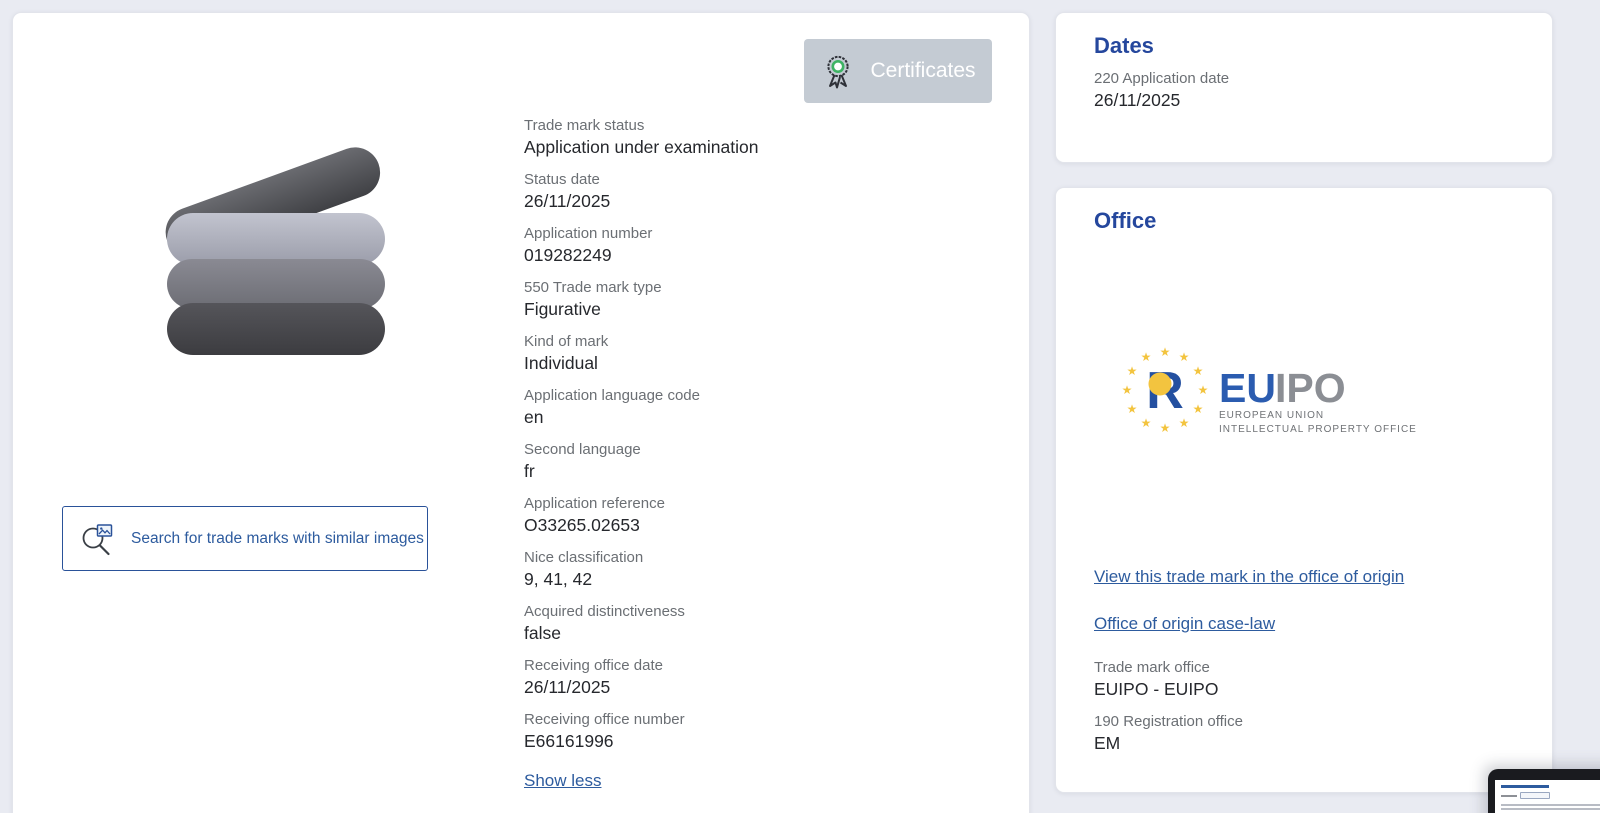 The height and width of the screenshot is (813, 1600). What do you see at coordinates (1304, 87) in the screenshot?
I see `dates-card: Dates 220 Application date 26/11/2025` at bounding box center [1304, 87].